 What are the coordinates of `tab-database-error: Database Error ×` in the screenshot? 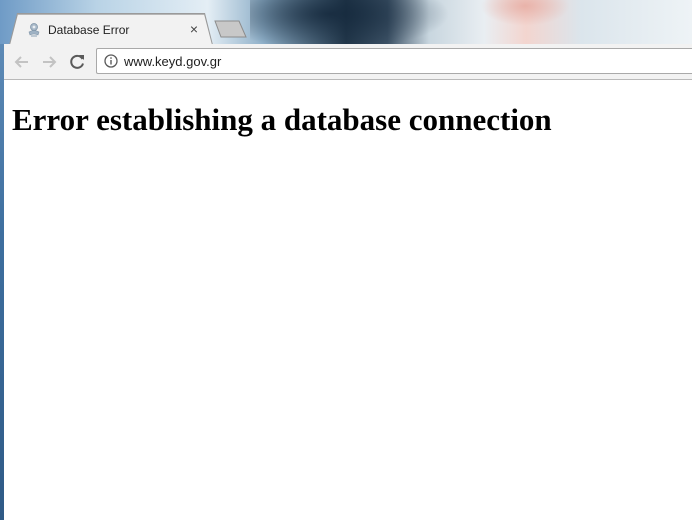 It's located at (111, 29).